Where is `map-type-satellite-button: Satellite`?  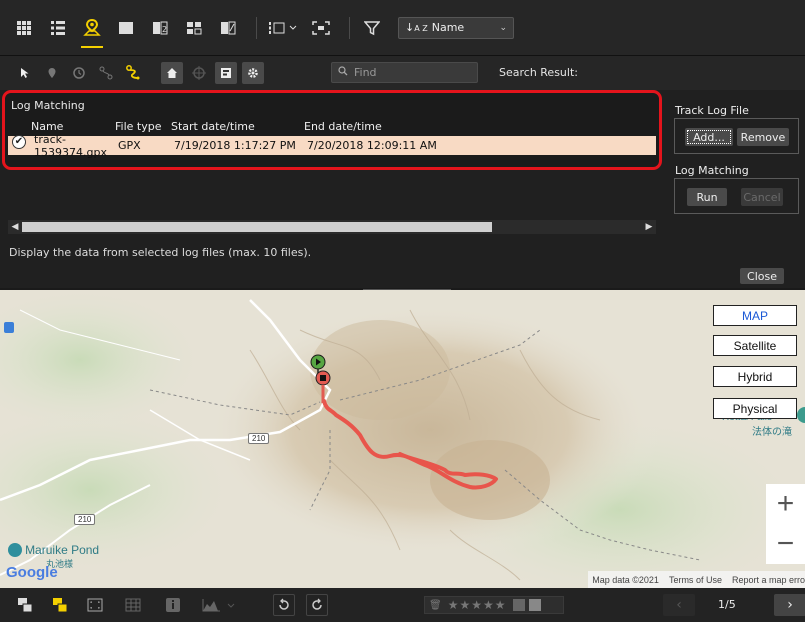
map-type-satellite-button: Satellite is located at coordinates (755, 345).